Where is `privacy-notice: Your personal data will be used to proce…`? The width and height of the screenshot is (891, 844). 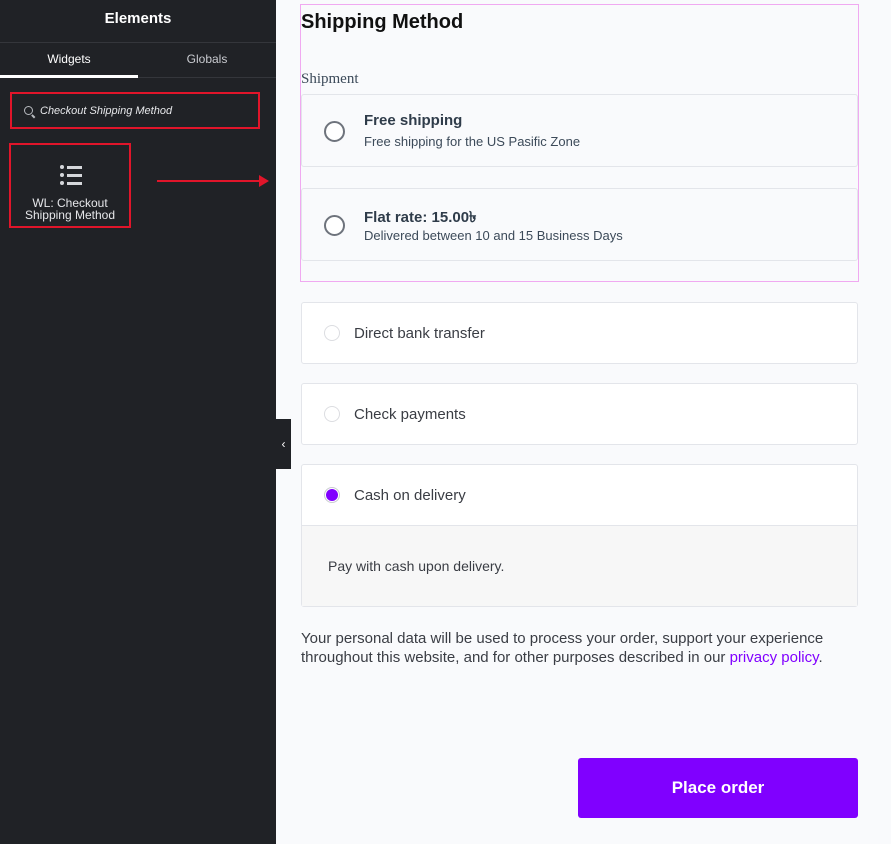 privacy-notice: Your personal data will be used to proce… is located at coordinates (581, 648).